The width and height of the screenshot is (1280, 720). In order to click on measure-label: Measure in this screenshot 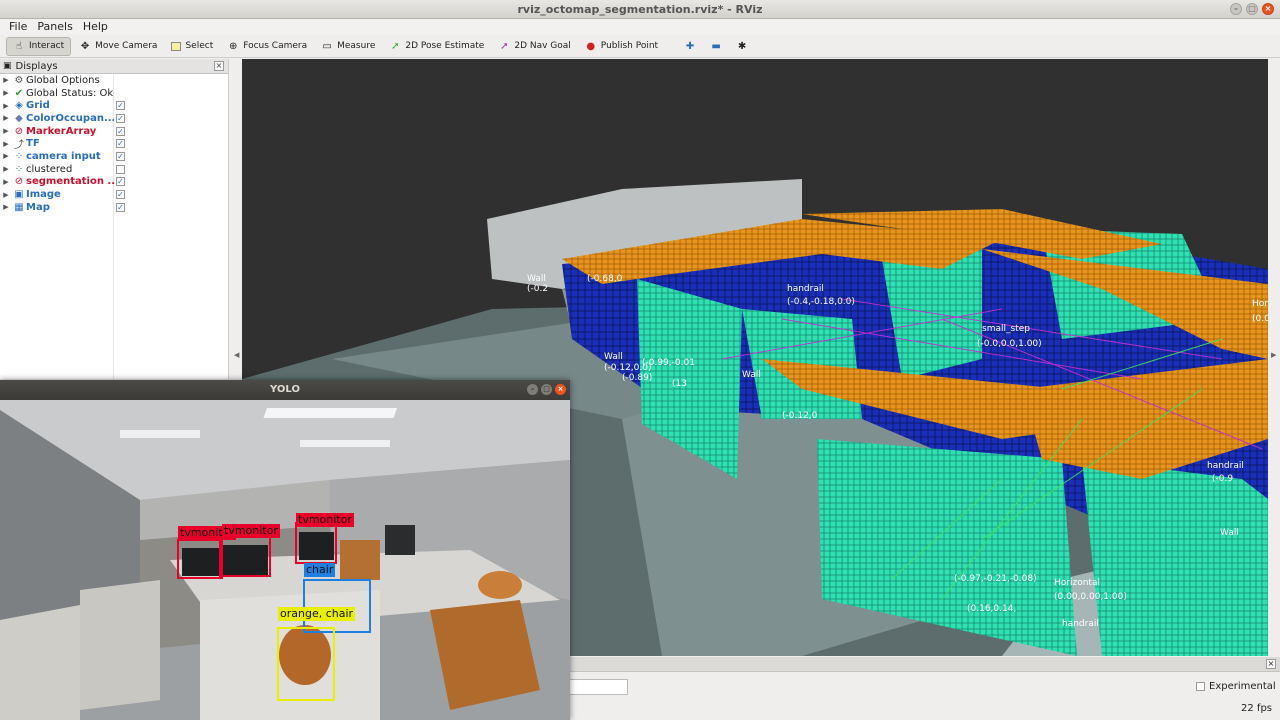, I will do `click(356, 46)`.